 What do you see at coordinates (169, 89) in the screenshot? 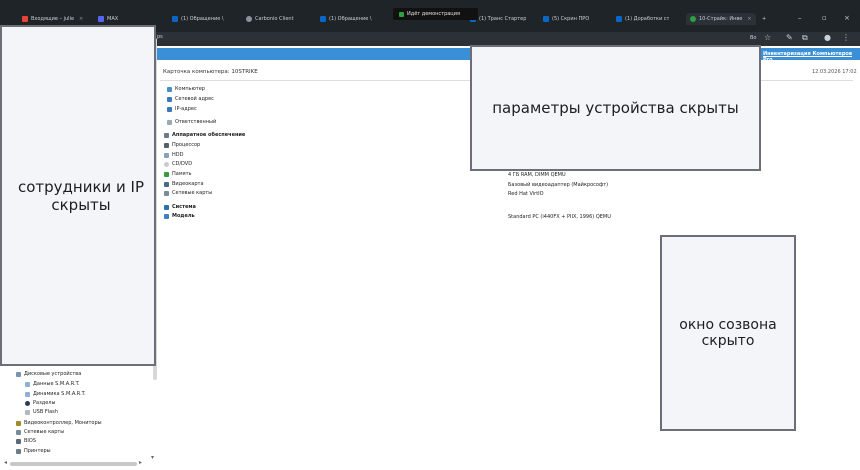
I see `computer-icon` at bounding box center [169, 89].